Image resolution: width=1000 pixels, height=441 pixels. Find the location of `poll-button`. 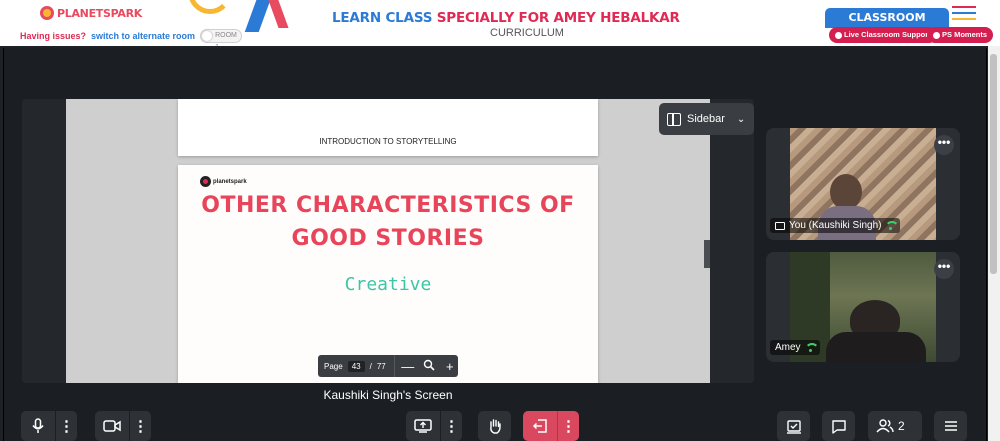

poll-button is located at coordinates (793, 426).